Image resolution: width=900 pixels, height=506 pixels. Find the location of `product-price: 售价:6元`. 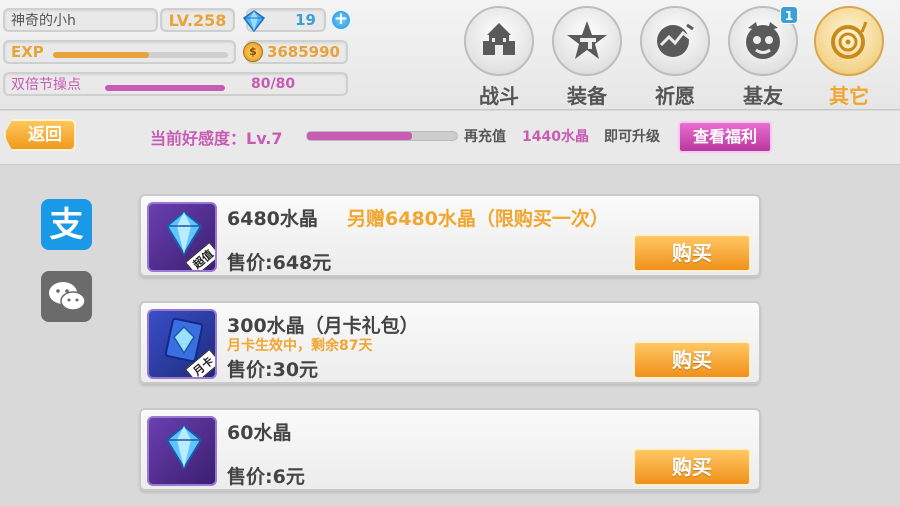

product-price: 售价:6元 is located at coordinates (266, 477).